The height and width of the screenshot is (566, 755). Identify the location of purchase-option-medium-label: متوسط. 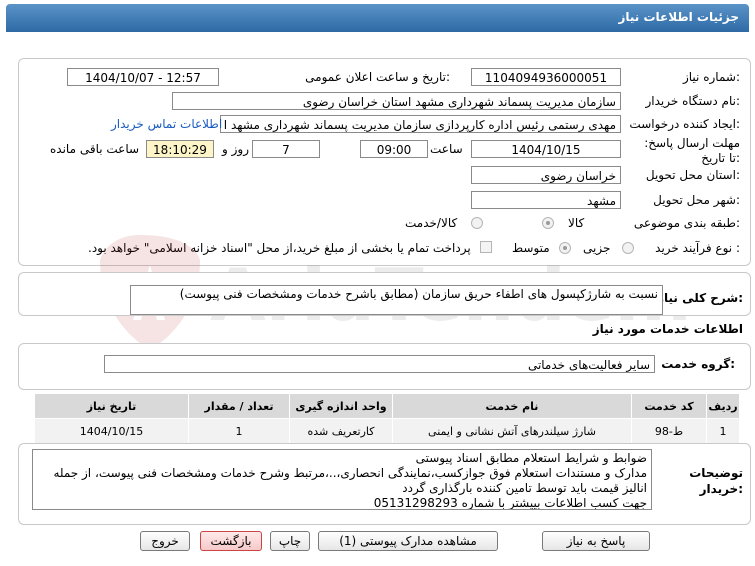
(531, 248).